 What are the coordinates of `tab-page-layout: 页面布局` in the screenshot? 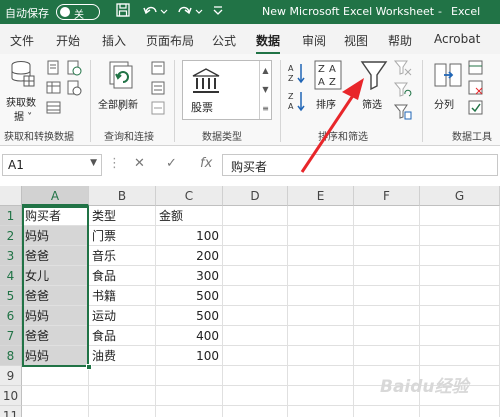 It's located at (170, 40).